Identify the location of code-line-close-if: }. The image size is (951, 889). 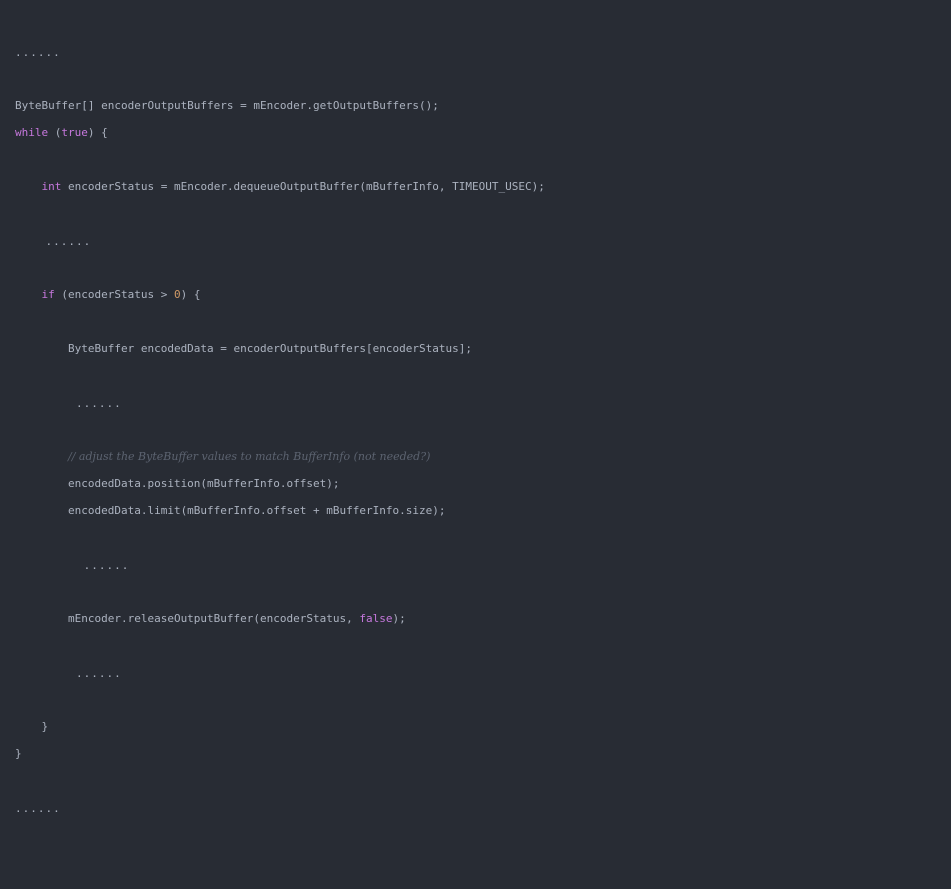
(31, 727).